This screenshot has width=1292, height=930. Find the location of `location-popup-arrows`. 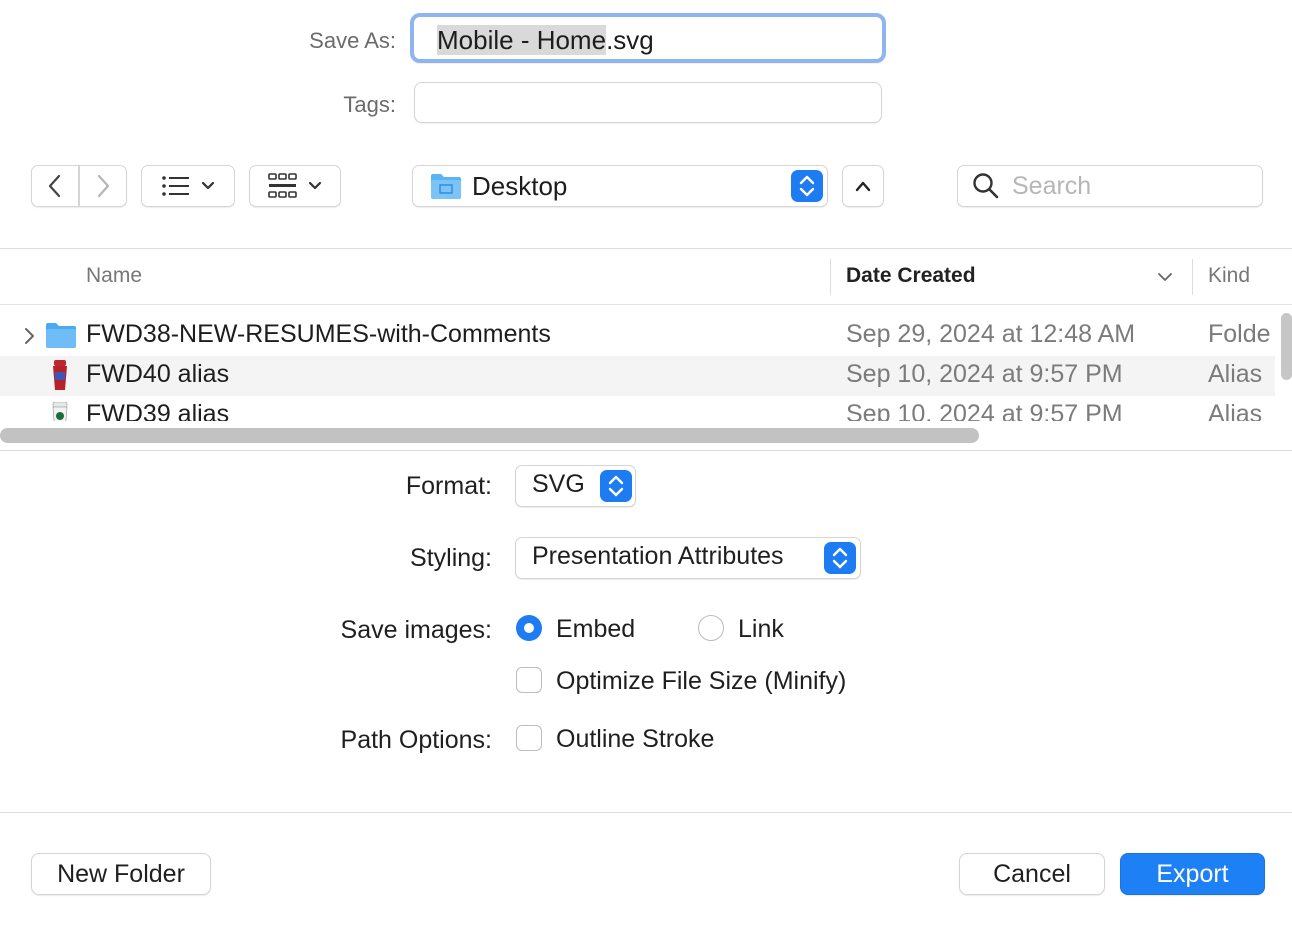

location-popup-arrows is located at coordinates (807, 186).